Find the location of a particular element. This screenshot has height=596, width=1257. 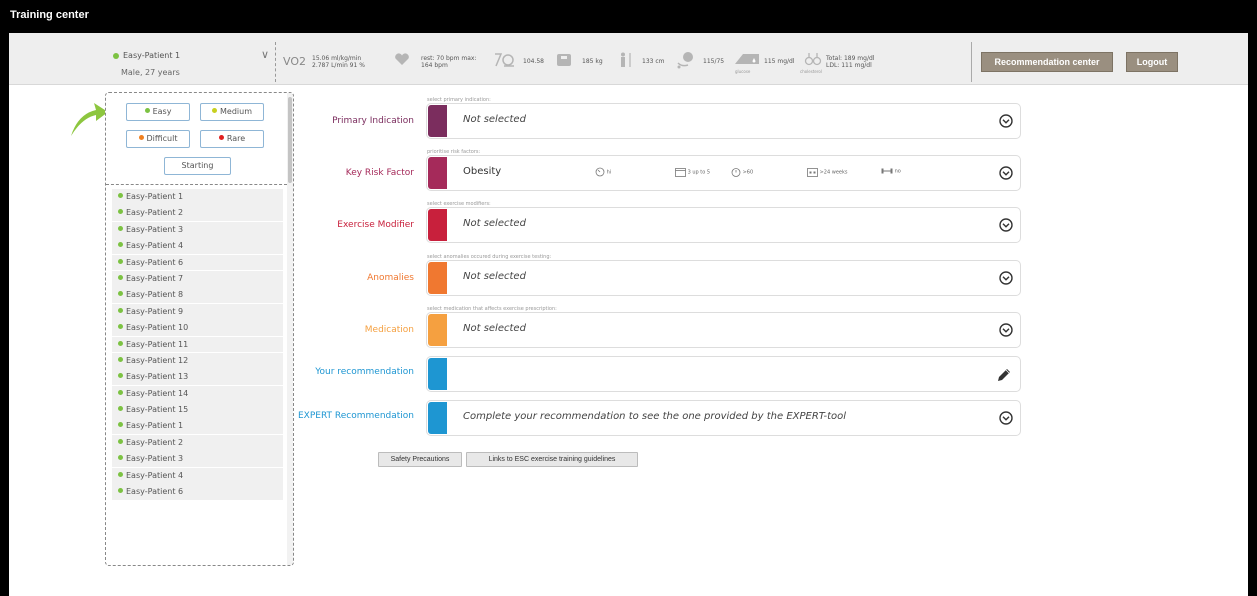

exercise-modifier-select: Not selected is located at coordinates (723, 225).